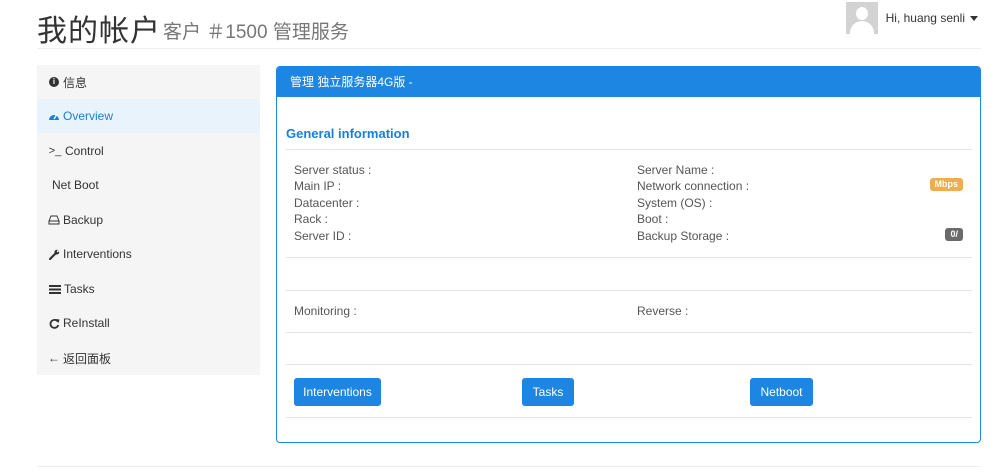  Describe the element at coordinates (318, 186) in the screenshot. I see `main-ip-label: Main IP :` at that location.